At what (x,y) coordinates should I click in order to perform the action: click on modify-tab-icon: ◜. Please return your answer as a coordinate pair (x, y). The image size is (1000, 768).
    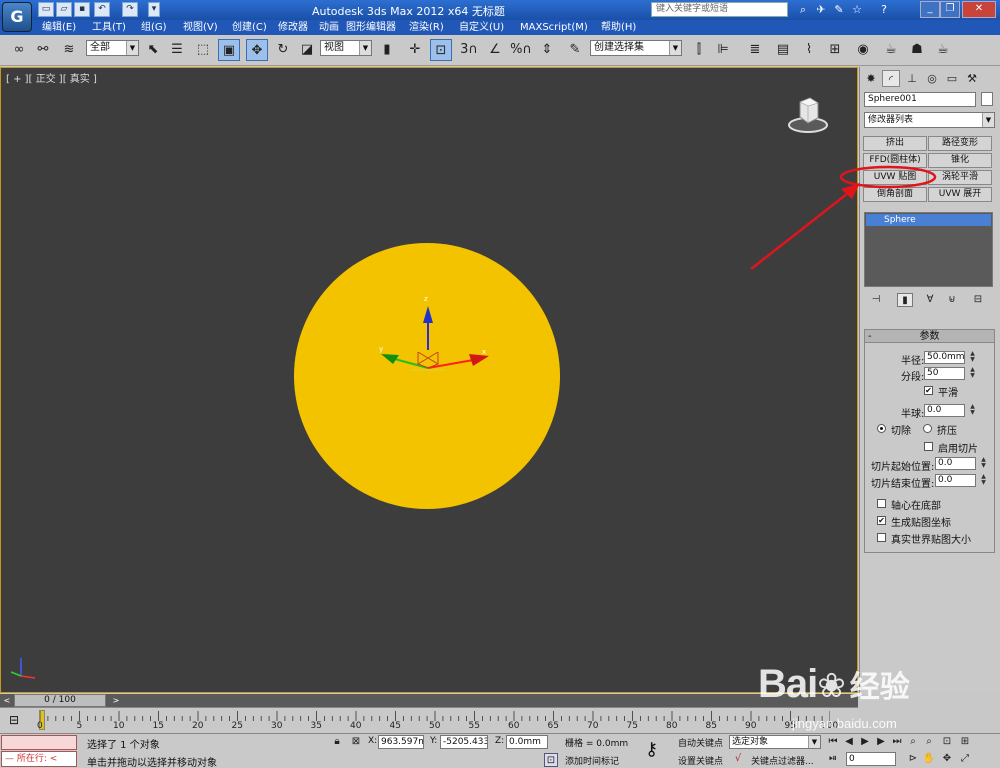
    Looking at the image, I should click on (891, 78).